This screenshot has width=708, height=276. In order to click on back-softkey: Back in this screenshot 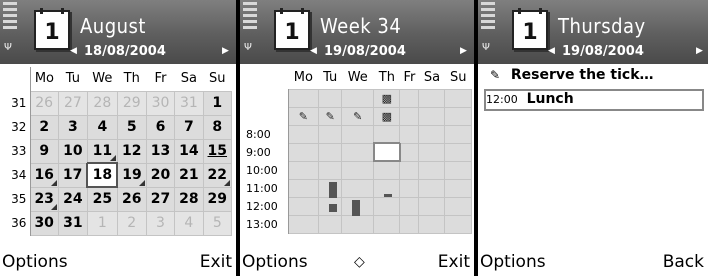, I will do `click(683, 262)`.